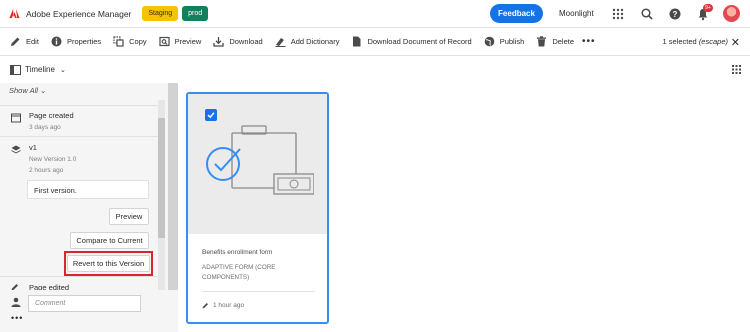 The width and height of the screenshot is (750, 332). What do you see at coordinates (17, 318) in the screenshot?
I see `more-options-icon: •••` at bounding box center [17, 318].